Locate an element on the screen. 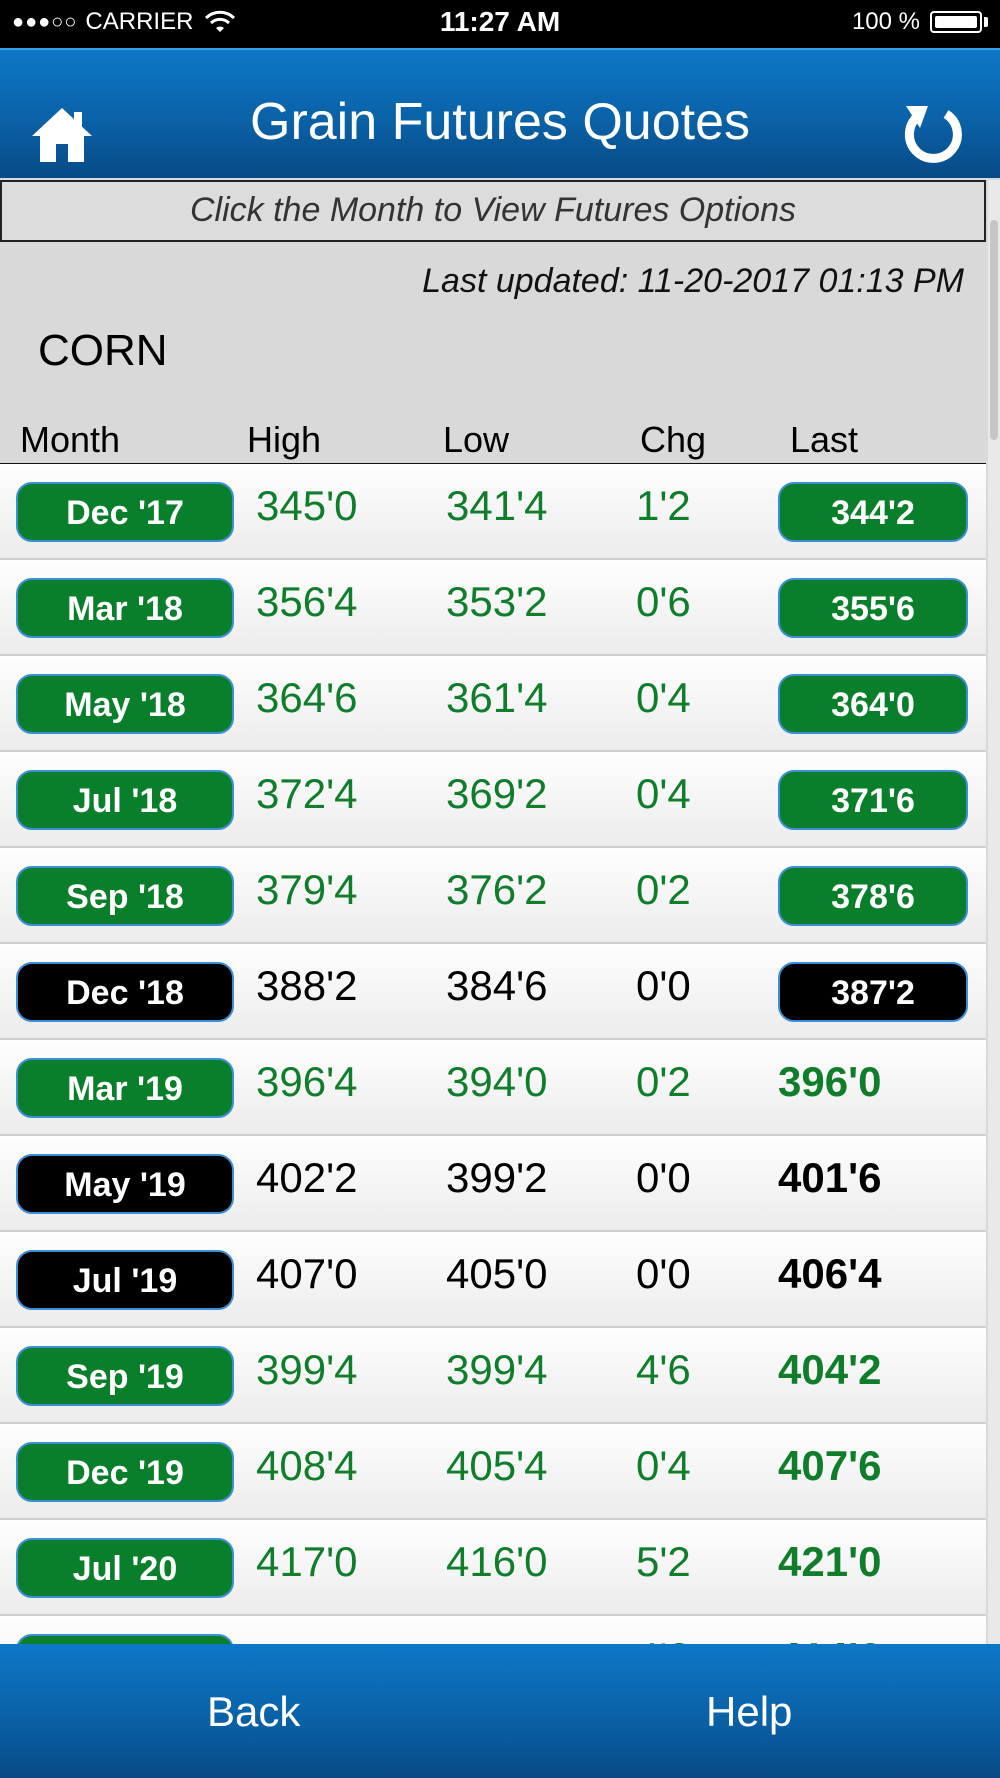 The height and width of the screenshot is (1778, 1000). month-button: Dec '18 is located at coordinates (125, 992).